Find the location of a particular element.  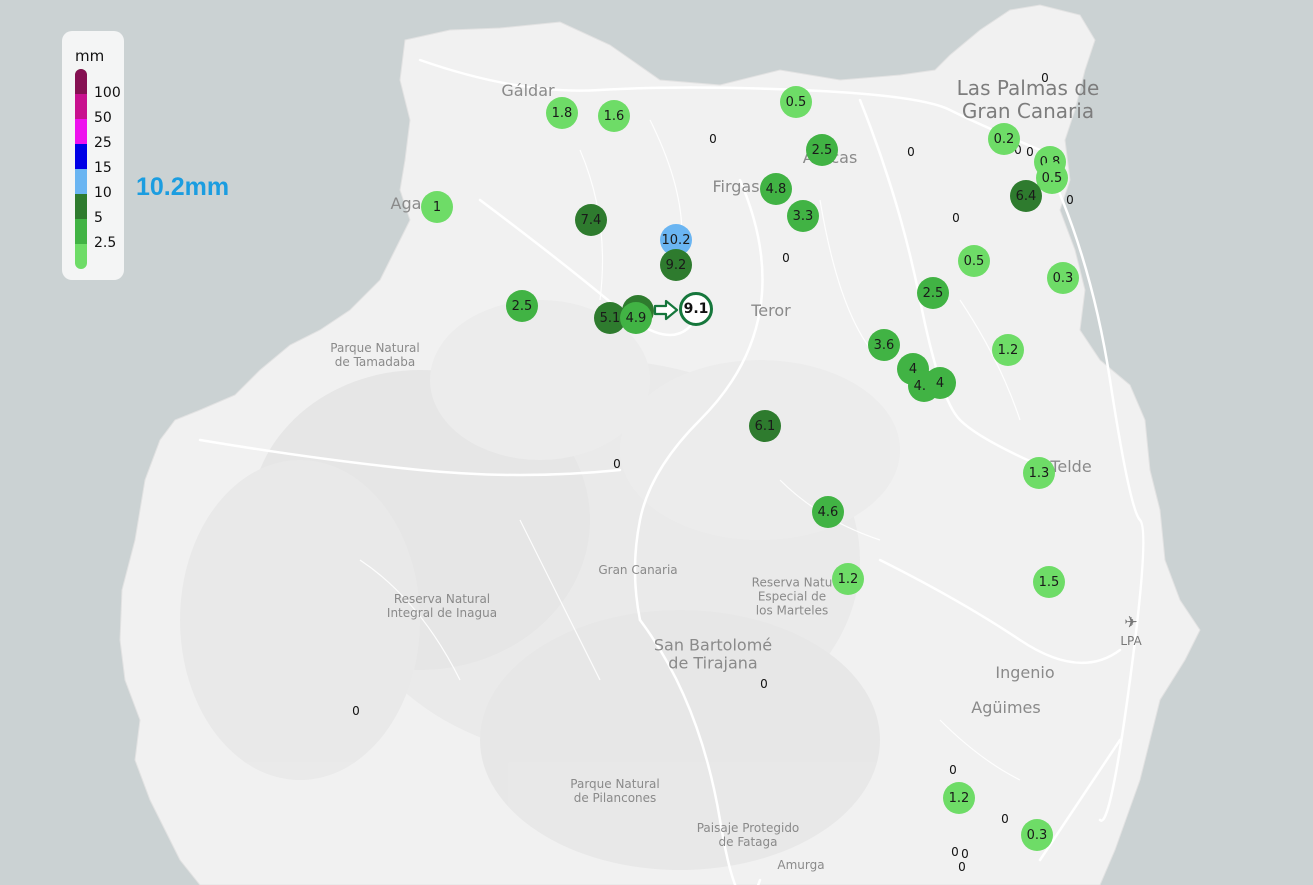

legend-tick: 15 is located at coordinates (103, 168).